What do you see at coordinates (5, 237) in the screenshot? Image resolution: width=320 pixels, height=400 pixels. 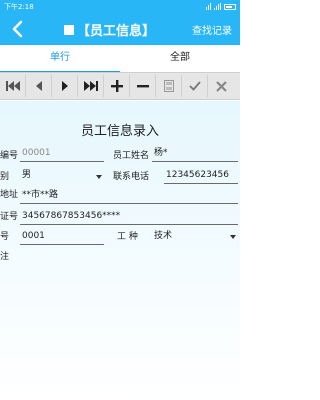 I see `worknum-label: 号` at bounding box center [5, 237].